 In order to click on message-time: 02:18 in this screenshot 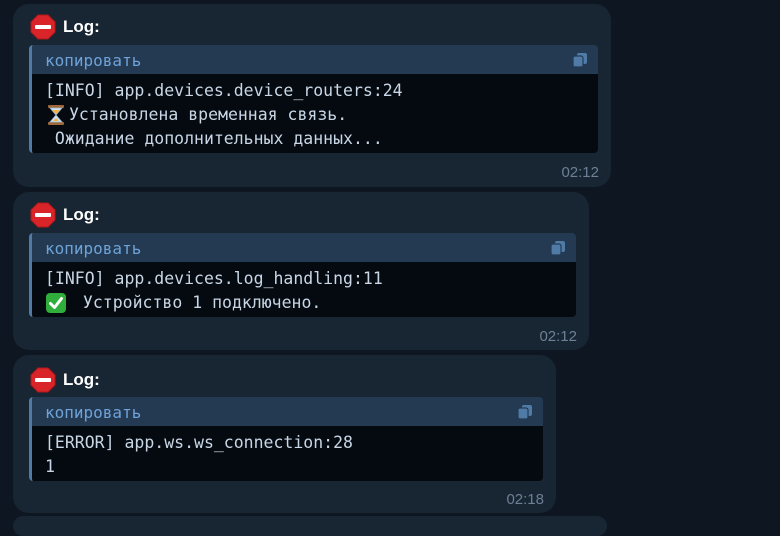, I will do `click(525, 499)`.